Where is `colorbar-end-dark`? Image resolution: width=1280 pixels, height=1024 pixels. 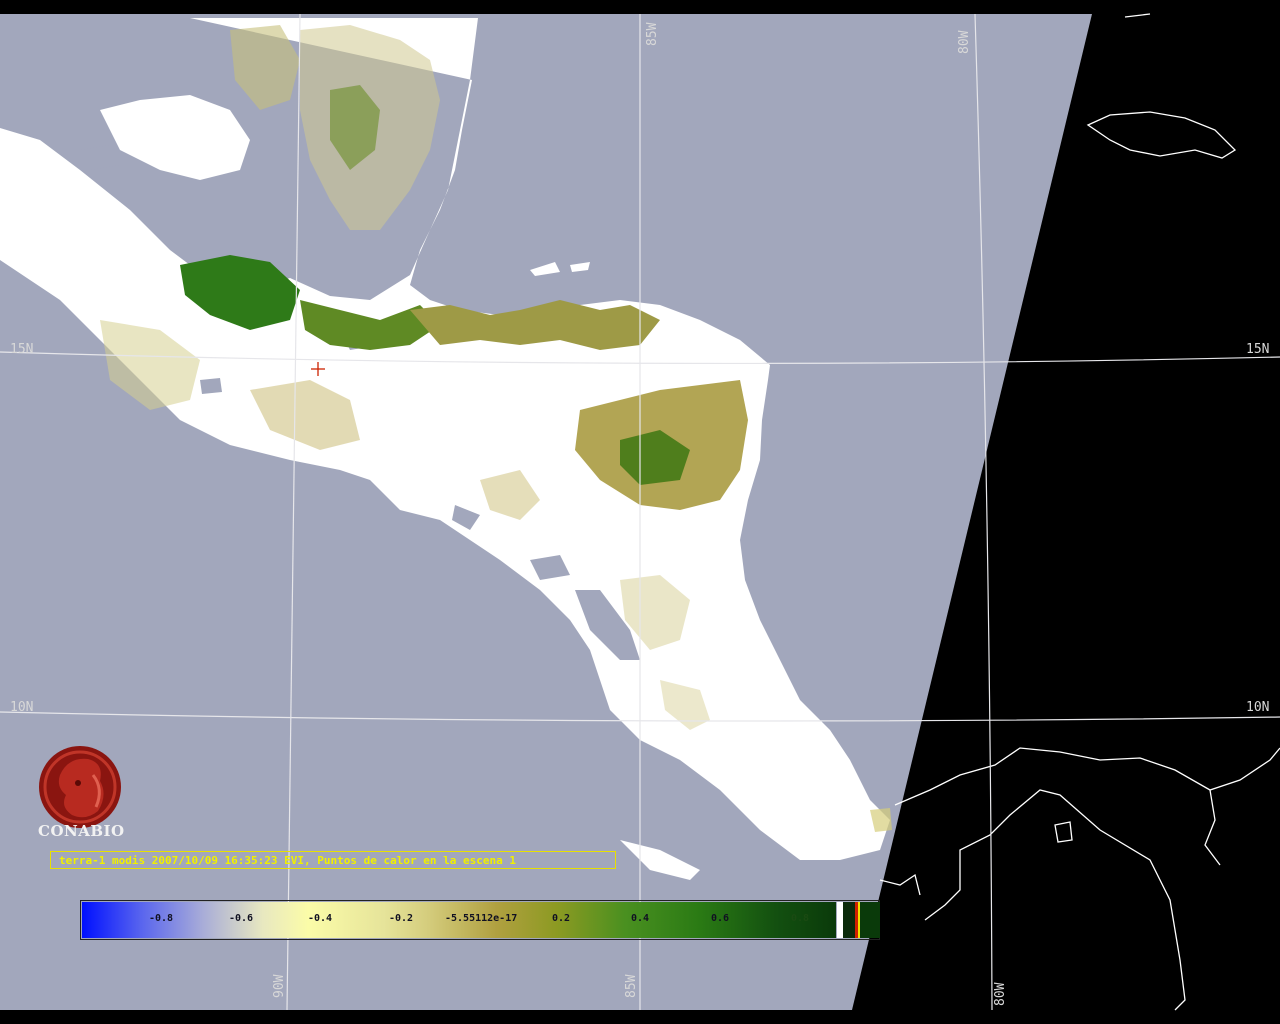 colorbar-end-dark is located at coordinates (849, 920).